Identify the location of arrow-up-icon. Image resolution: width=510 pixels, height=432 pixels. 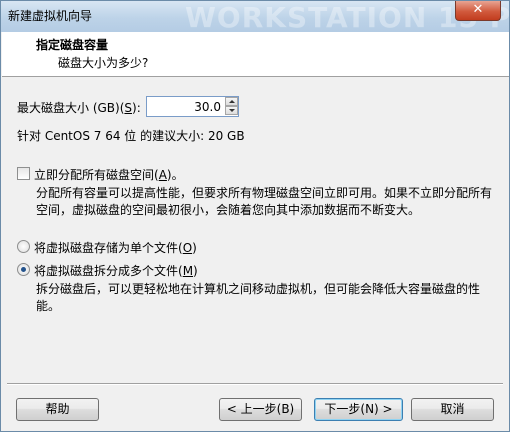
(232, 101).